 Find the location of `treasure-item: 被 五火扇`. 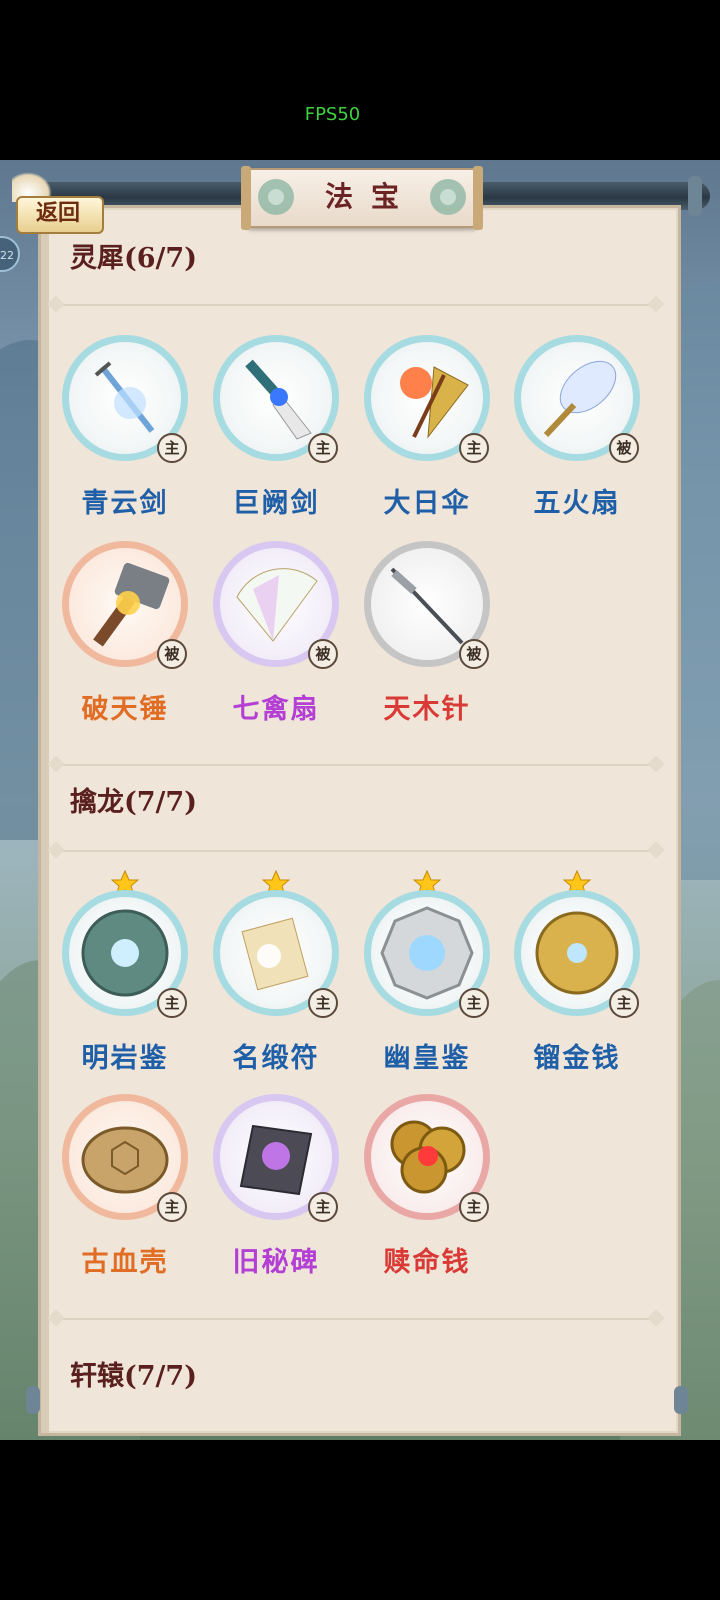

treasure-item: 被 五火扇 is located at coordinates (581, 435).